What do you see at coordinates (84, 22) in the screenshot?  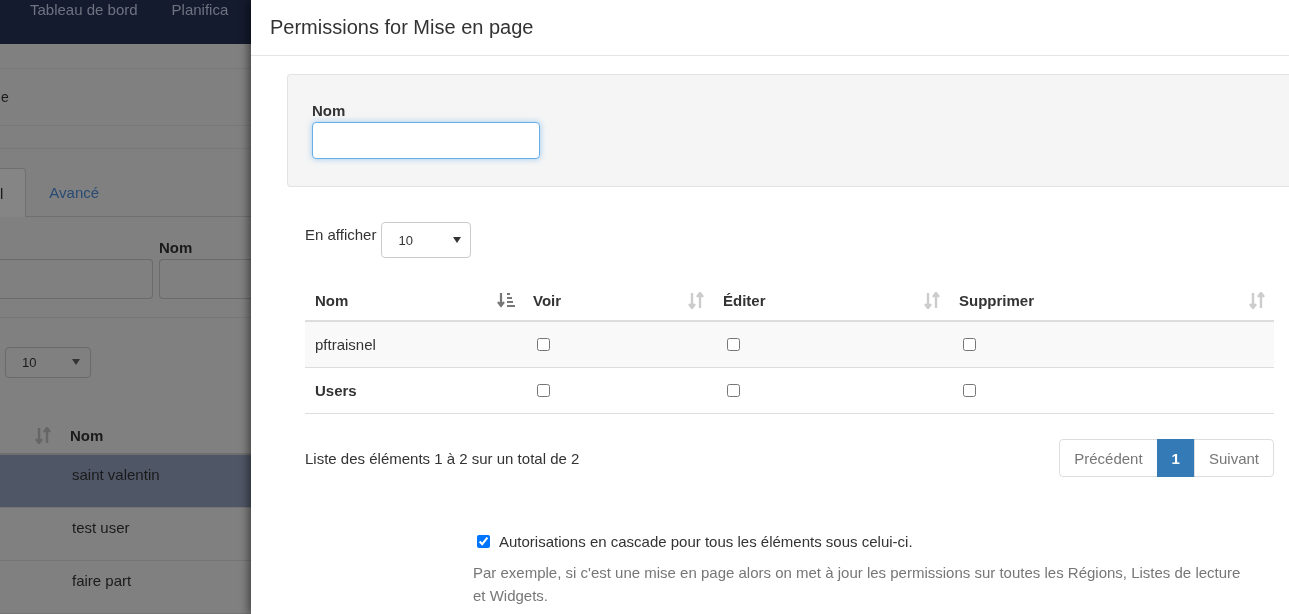 I see `nav-link: Tableau de bord` at bounding box center [84, 22].